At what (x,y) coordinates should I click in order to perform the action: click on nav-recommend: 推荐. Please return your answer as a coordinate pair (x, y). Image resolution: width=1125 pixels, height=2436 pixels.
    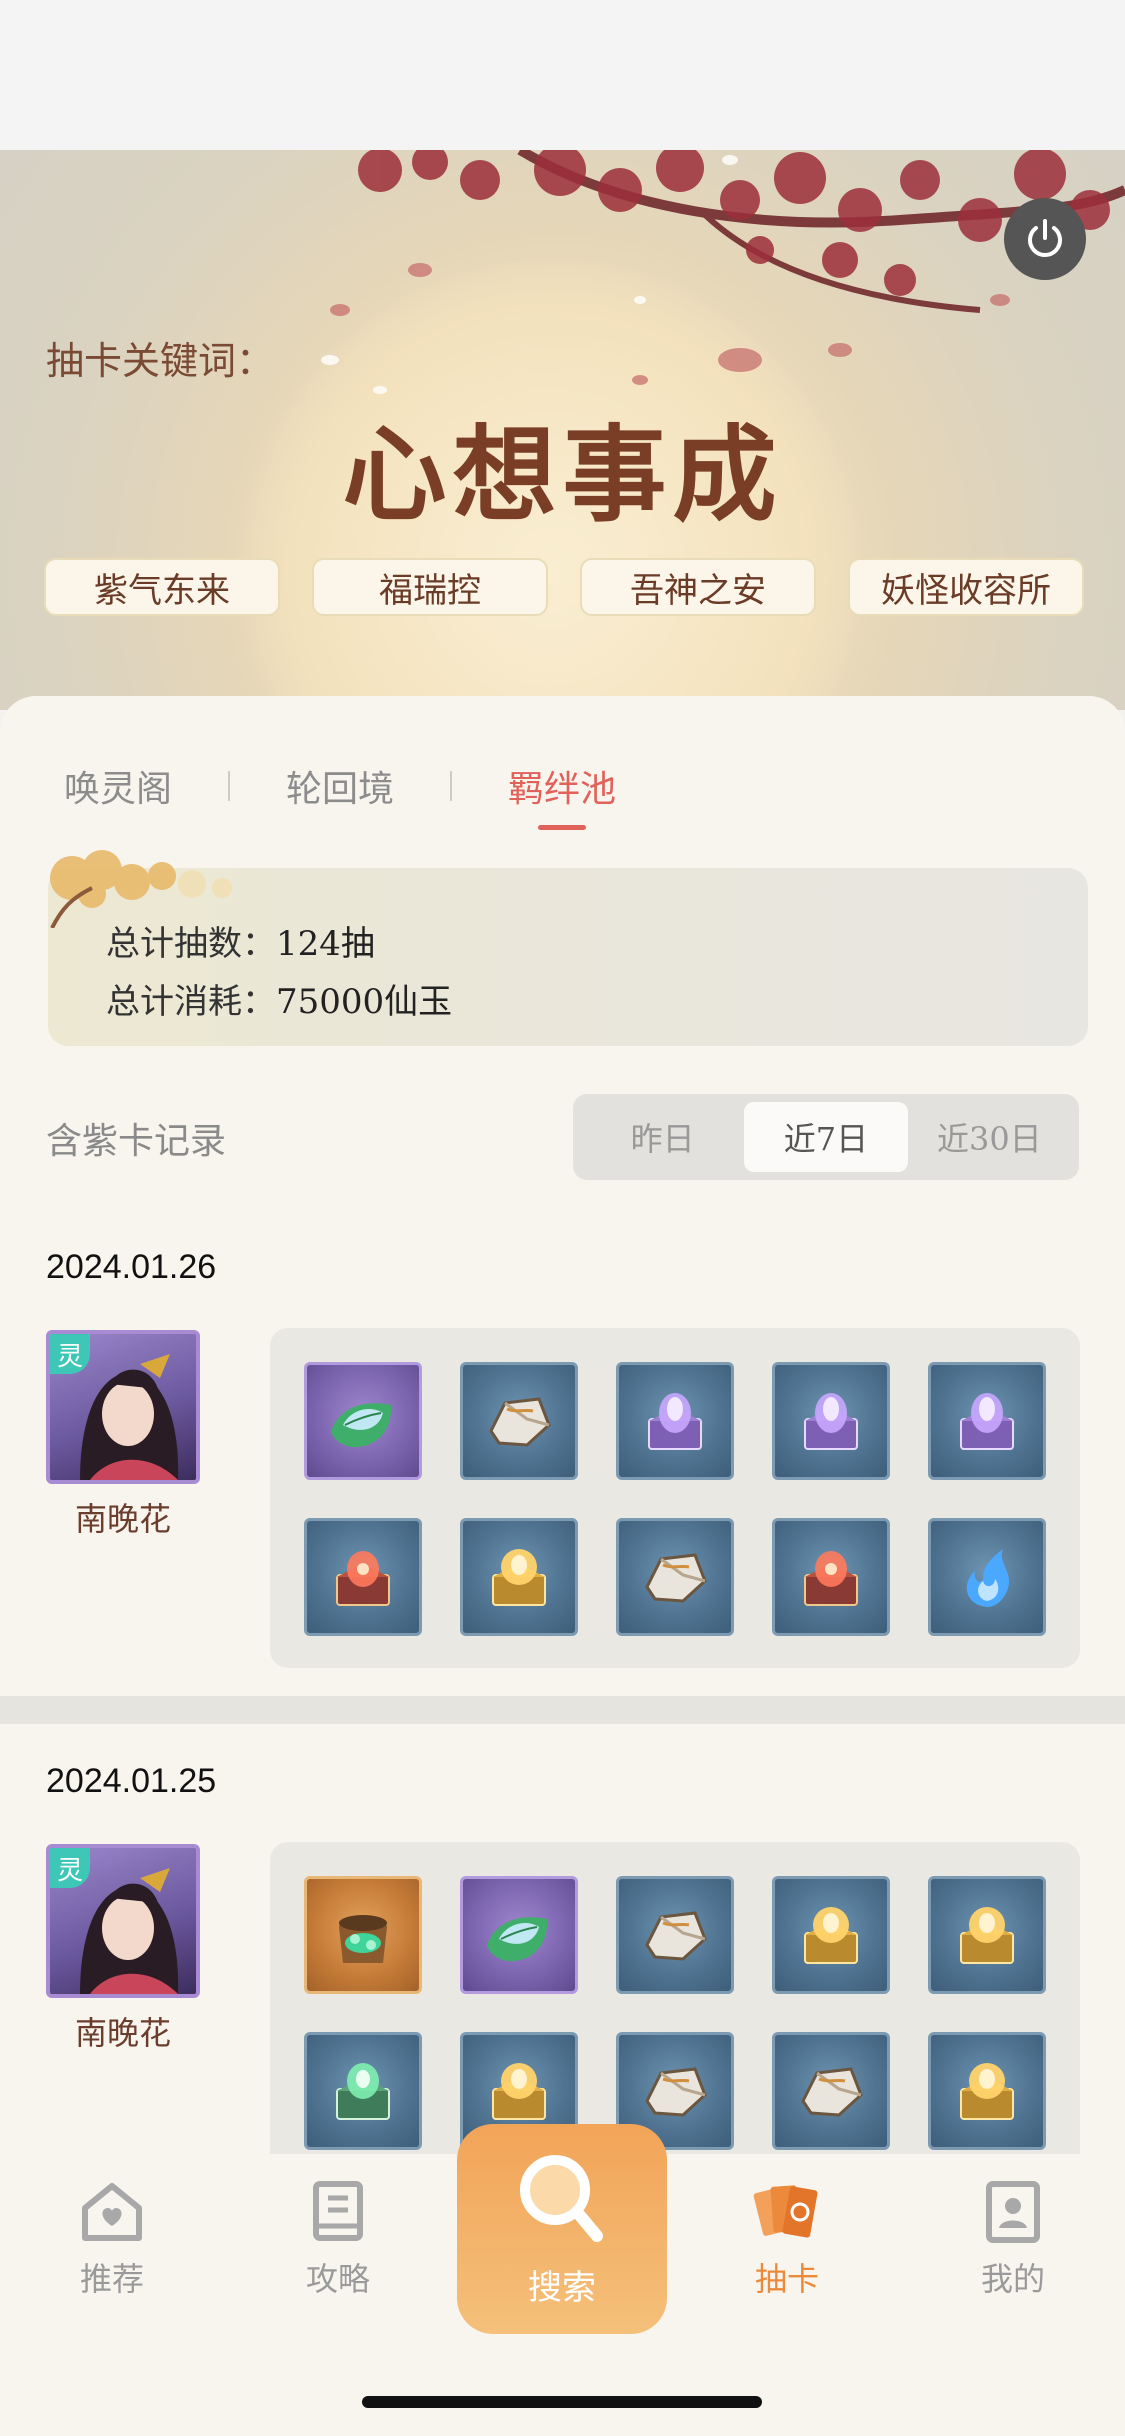
    Looking at the image, I should click on (112, 2240).